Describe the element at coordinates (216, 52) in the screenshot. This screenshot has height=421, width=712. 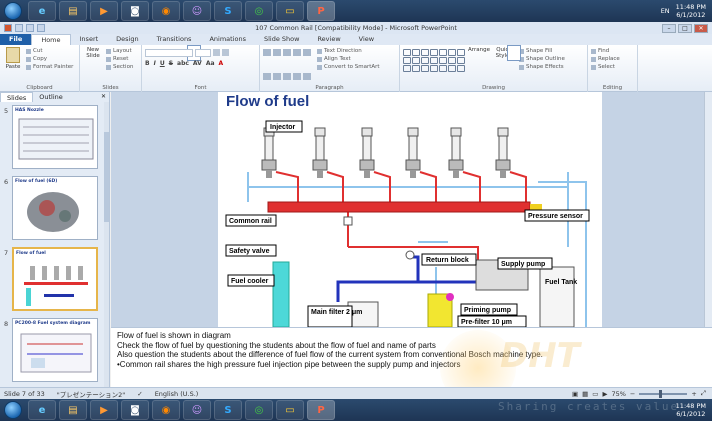
I see `grow-font-icon` at that location.